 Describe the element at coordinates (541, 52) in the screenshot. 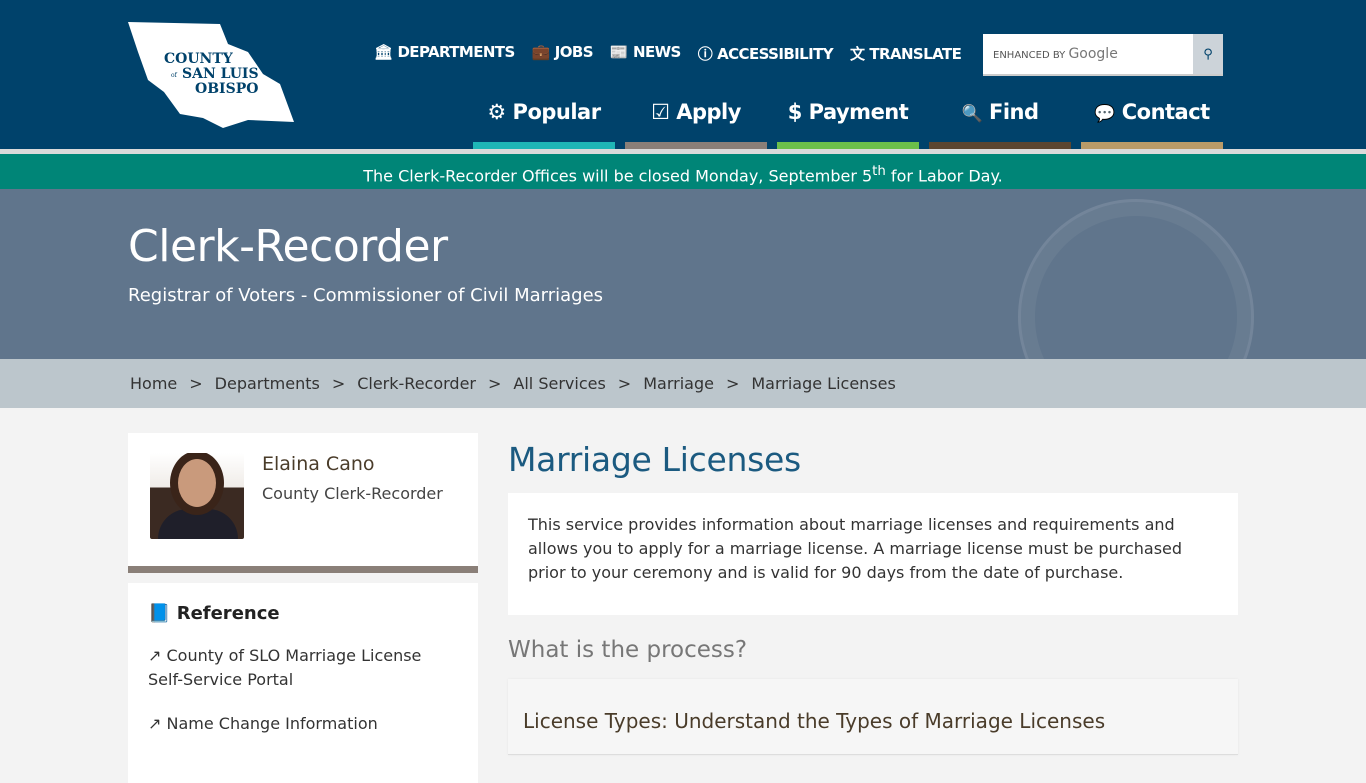

I see `briefcase-icon: 💼` at that location.